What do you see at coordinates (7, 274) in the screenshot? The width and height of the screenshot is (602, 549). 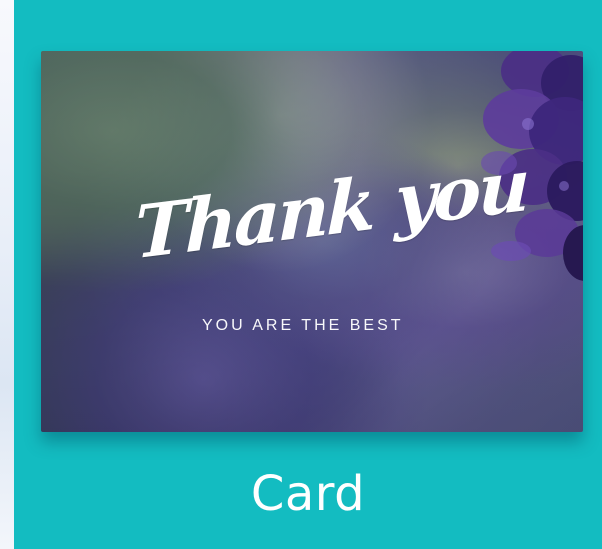 I see `left-background-strip` at bounding box center [7, 274].